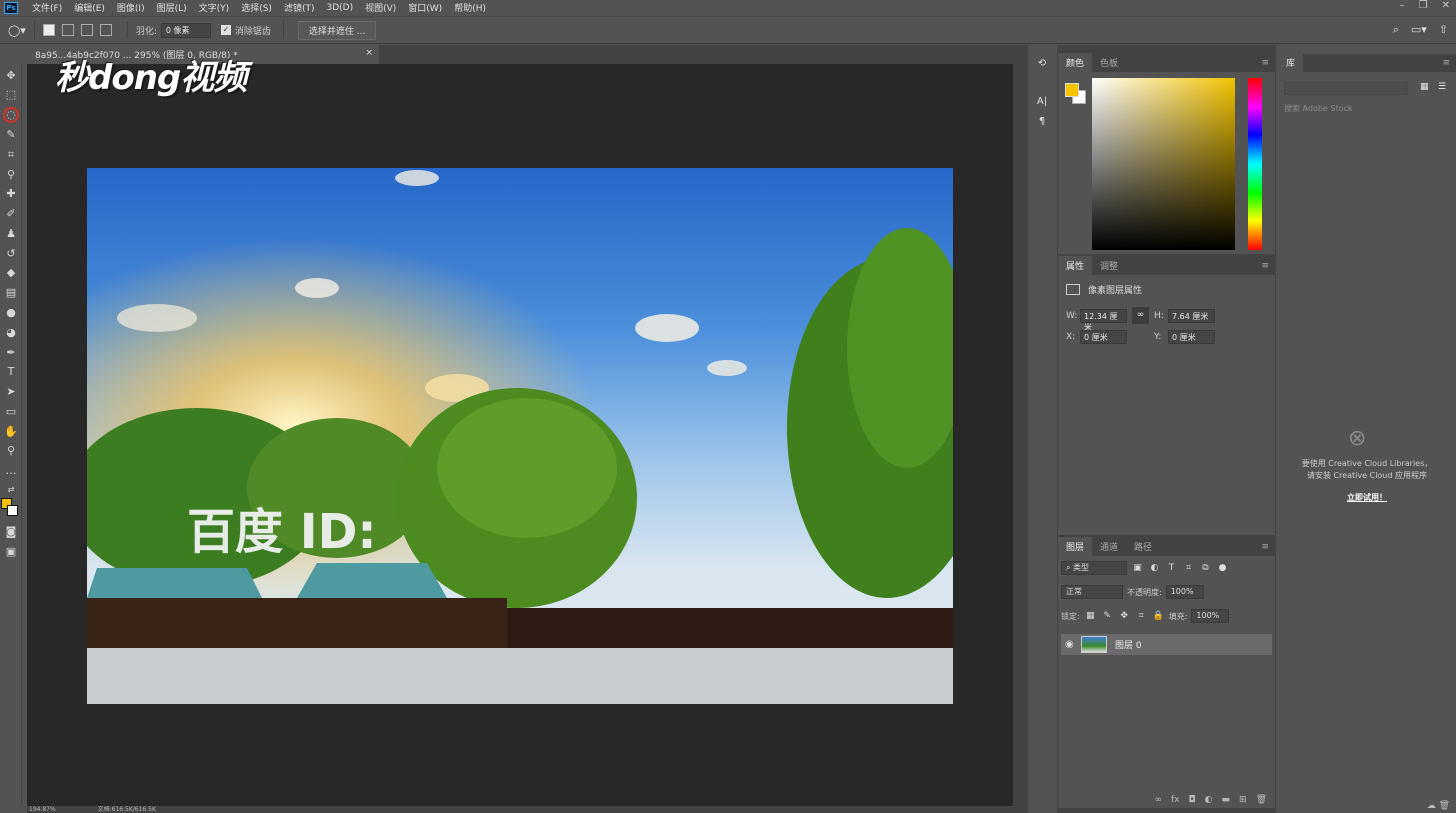 The height and width of the screenshot is (813, 1456). I want to click on minimize-icon: –, so click(1402, 5).